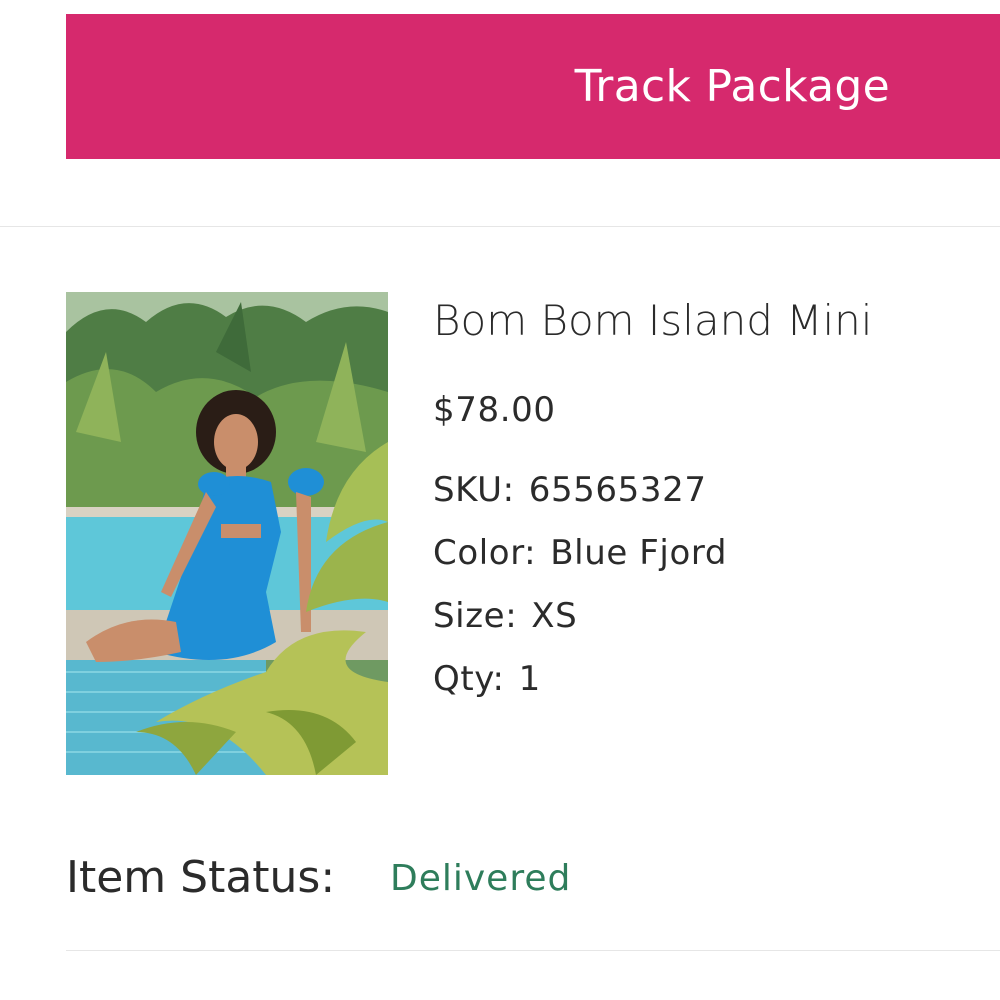 The width and height of the screenshot is (1000, 1000). What do you see at coordinates (475, 616) in the screenshot?
I see `size-label: Size:` at bounding box center [475, 616].